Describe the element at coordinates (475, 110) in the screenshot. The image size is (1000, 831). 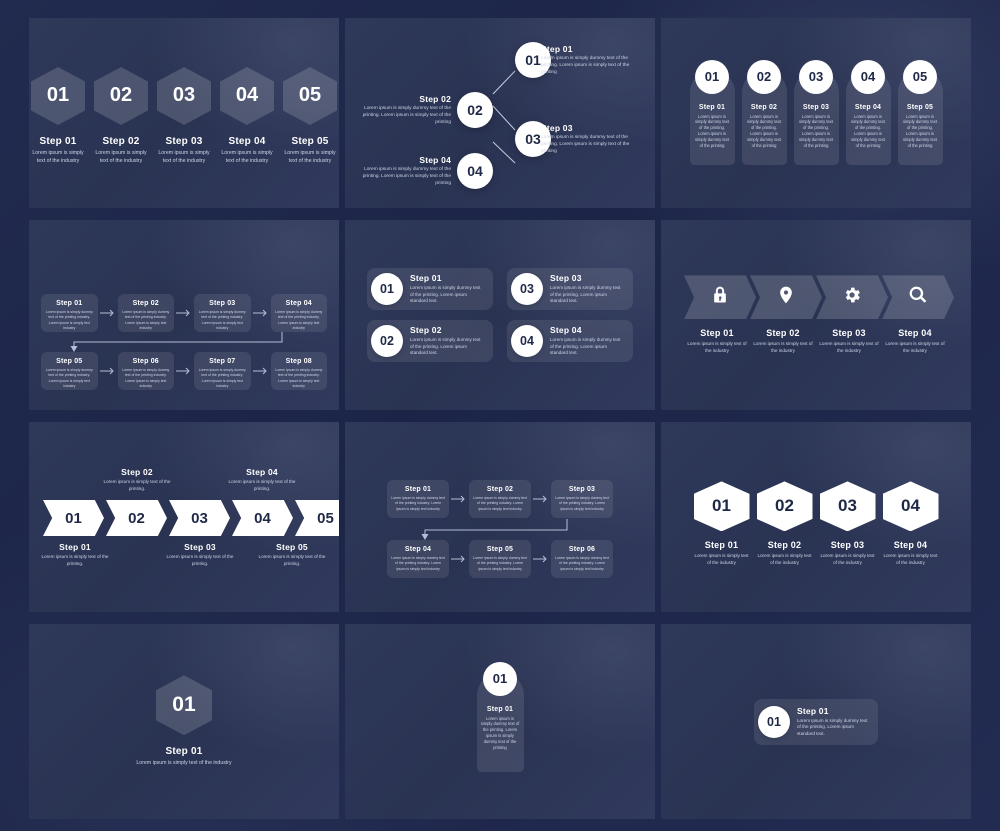
I see `circle-node-02: 02` at that location.